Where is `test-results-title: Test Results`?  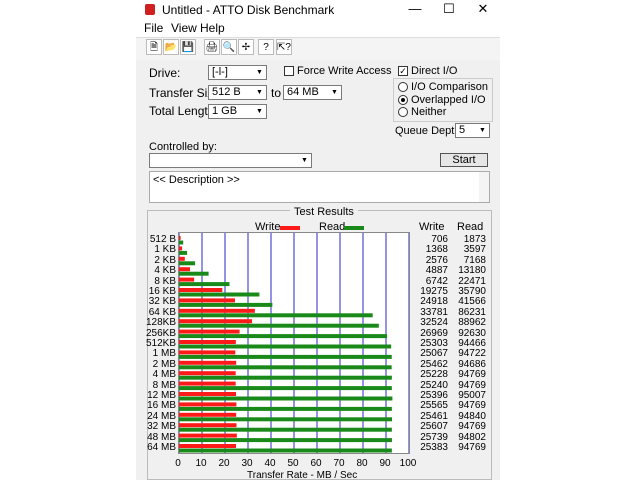
test-results-title: Test Results is located at coordinates (324, 212).